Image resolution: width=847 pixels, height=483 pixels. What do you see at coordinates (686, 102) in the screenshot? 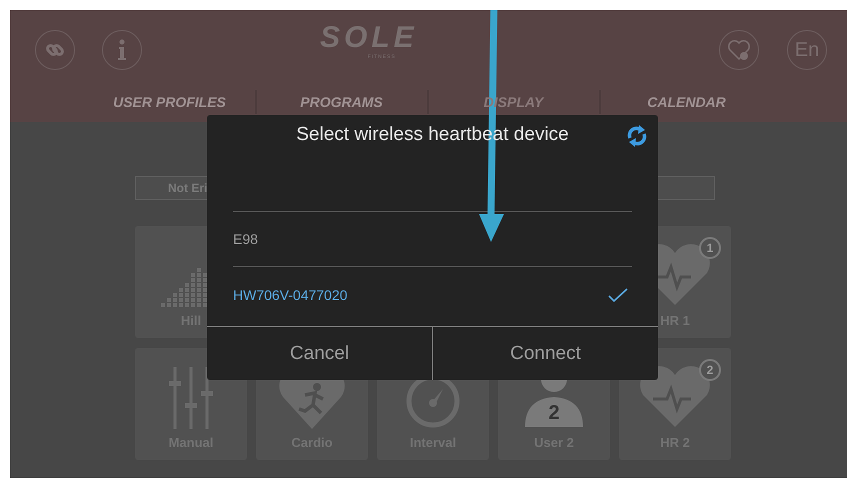
I see `nav-tab: CALENDAR` at bounding box center [686, 102].